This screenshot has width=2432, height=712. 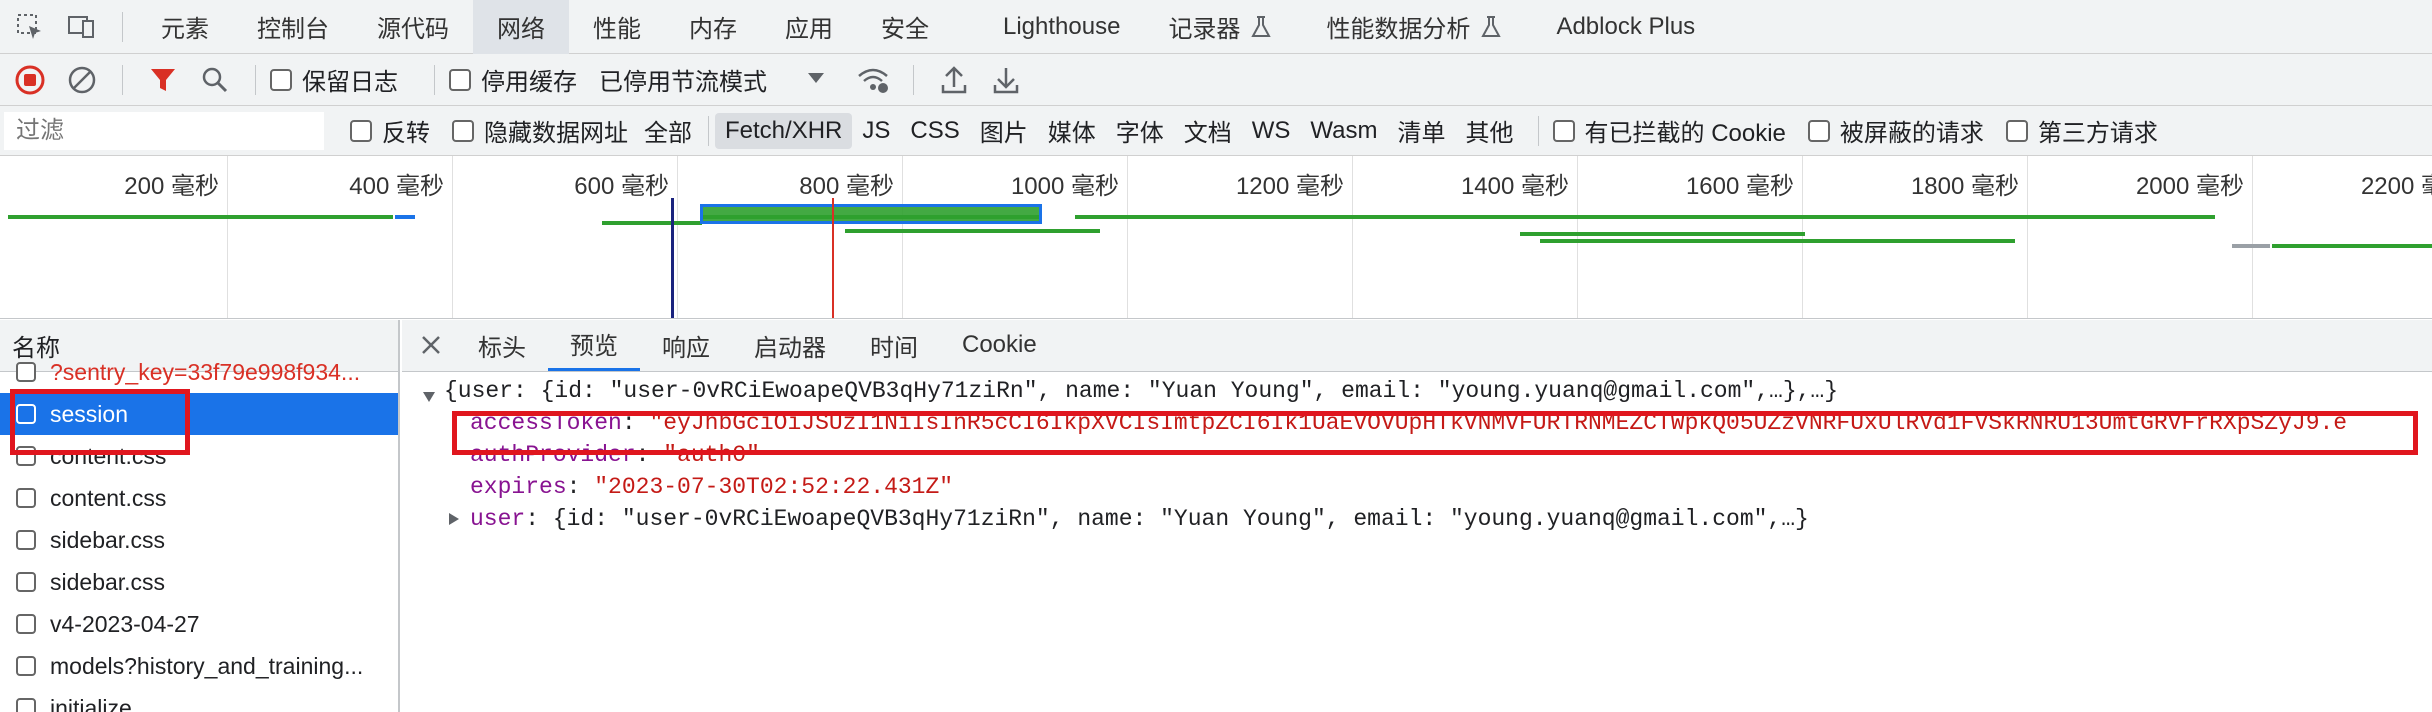 What do you see at coordinates (199, 624) in the screenshot?
I see `request-row: v4-2023-04-27` at bounding box center [199, 624].